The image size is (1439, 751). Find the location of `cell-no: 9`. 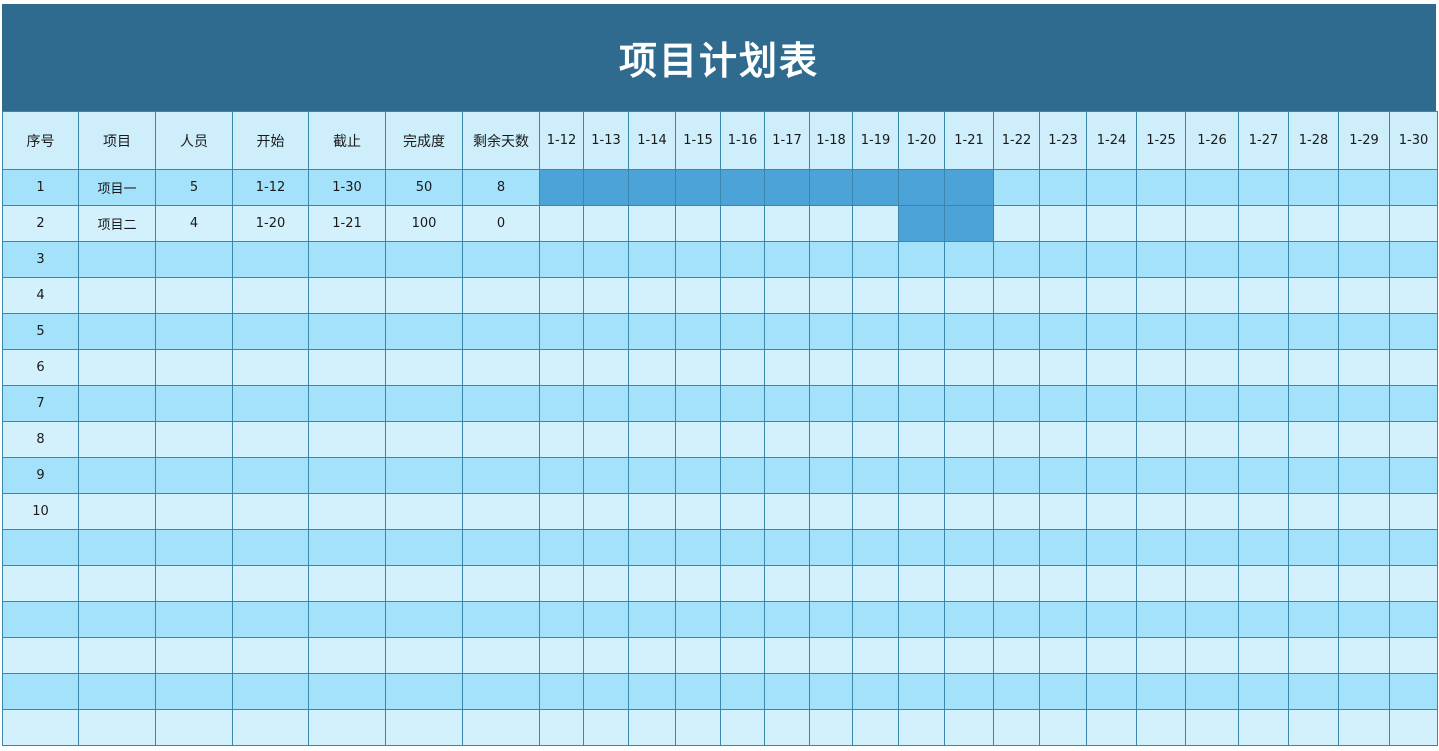

cell-no: 9 is located at coordinates (40, 475).